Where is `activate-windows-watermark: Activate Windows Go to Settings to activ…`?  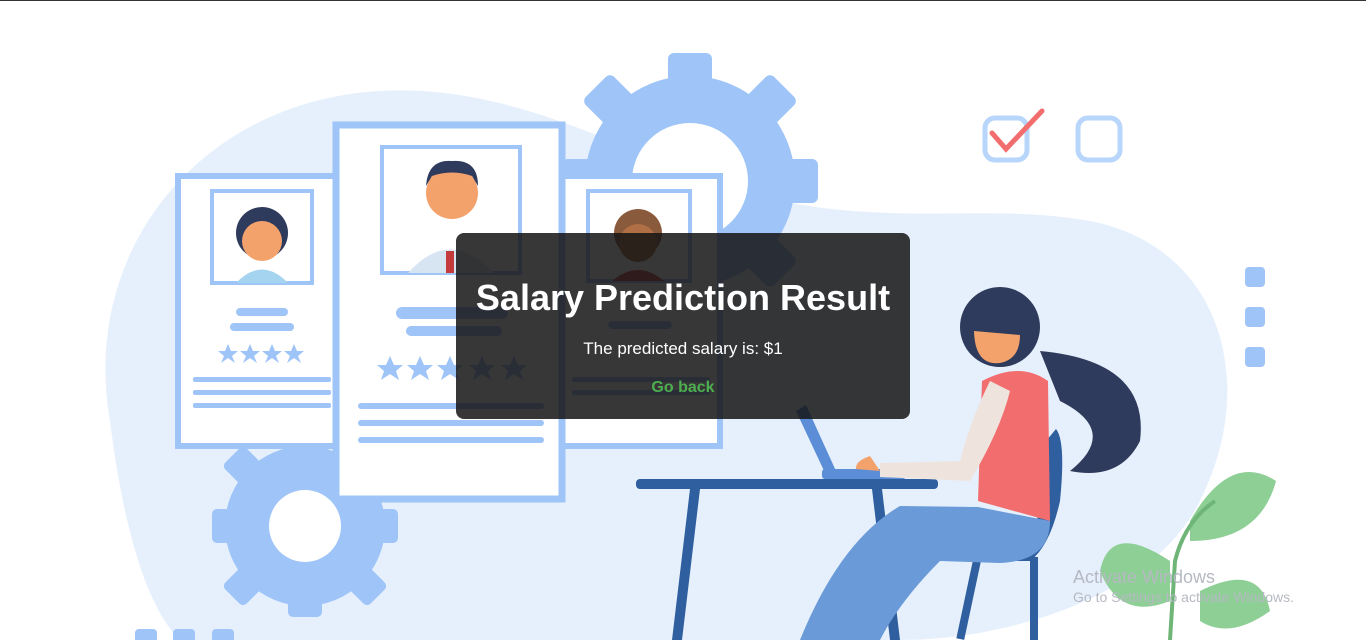
activate-windows-watermark: Activate Windows Go to Settings to activ… is located at coordinates (1183, 586).